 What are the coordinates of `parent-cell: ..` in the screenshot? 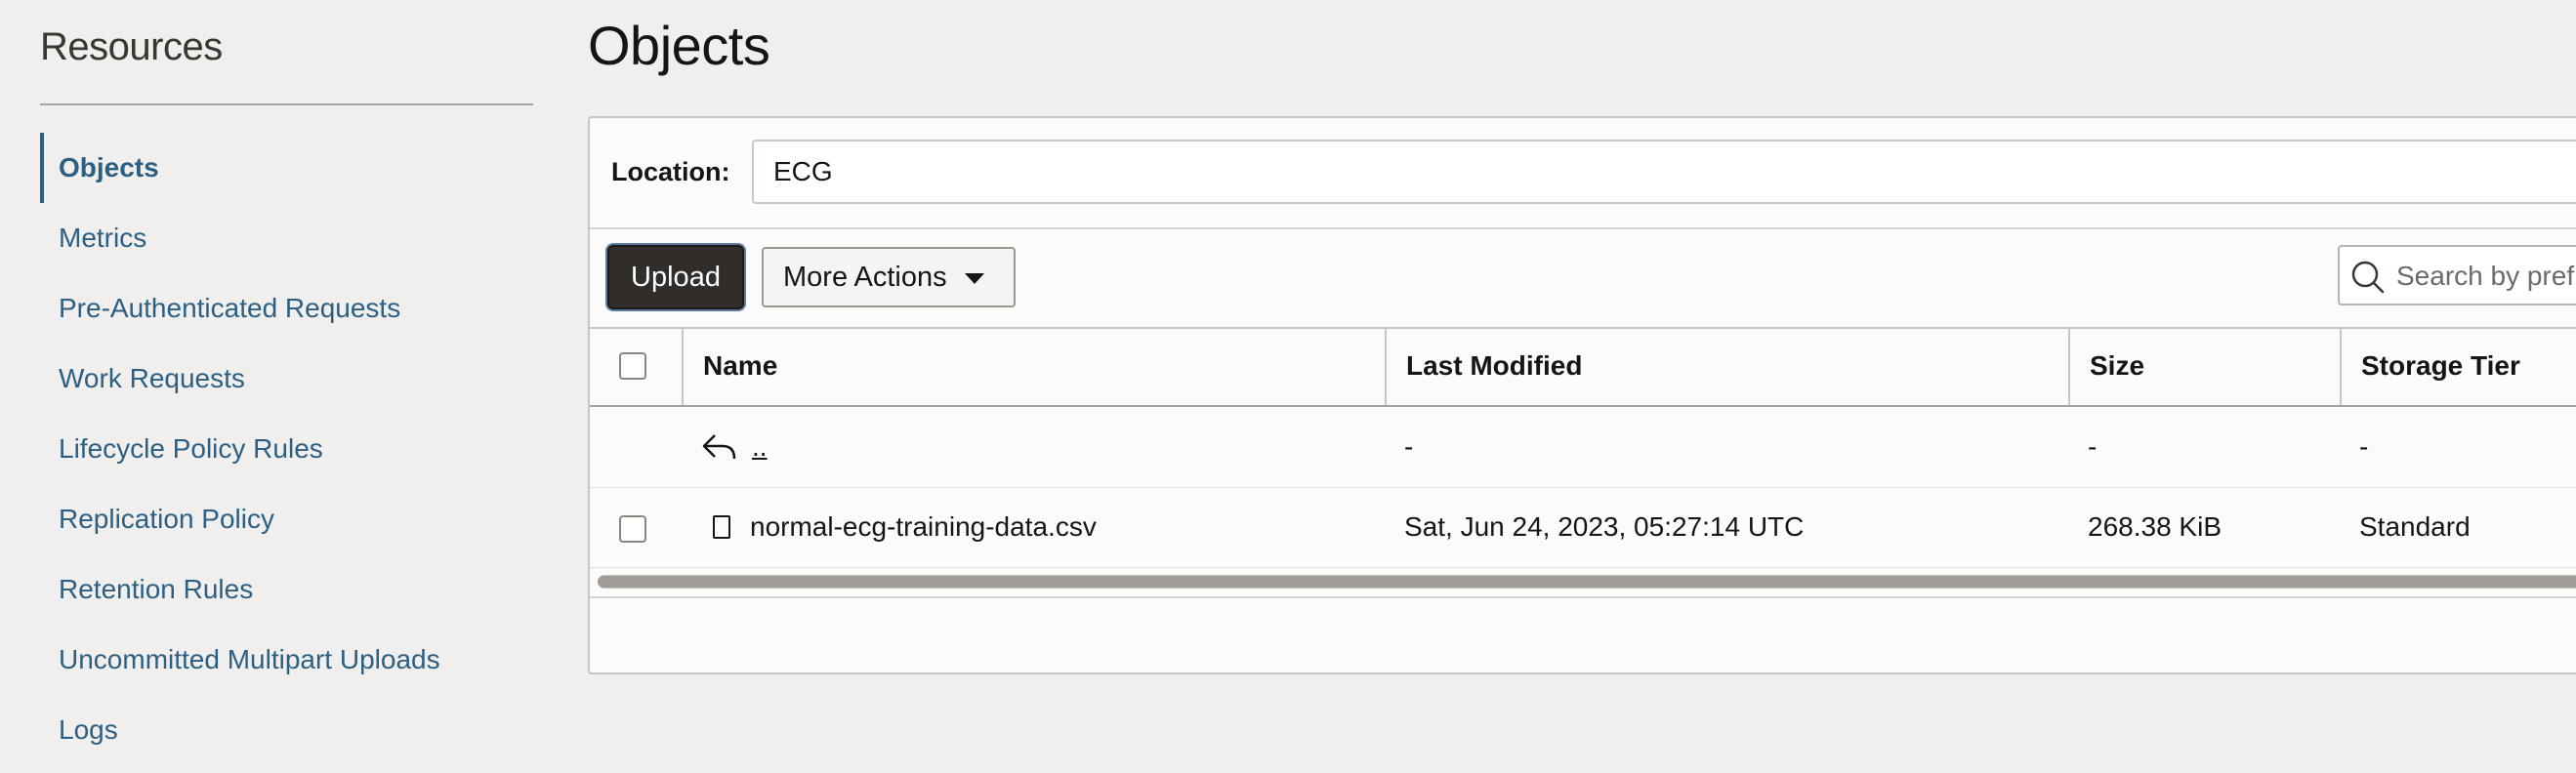 It's located at (734, 447).